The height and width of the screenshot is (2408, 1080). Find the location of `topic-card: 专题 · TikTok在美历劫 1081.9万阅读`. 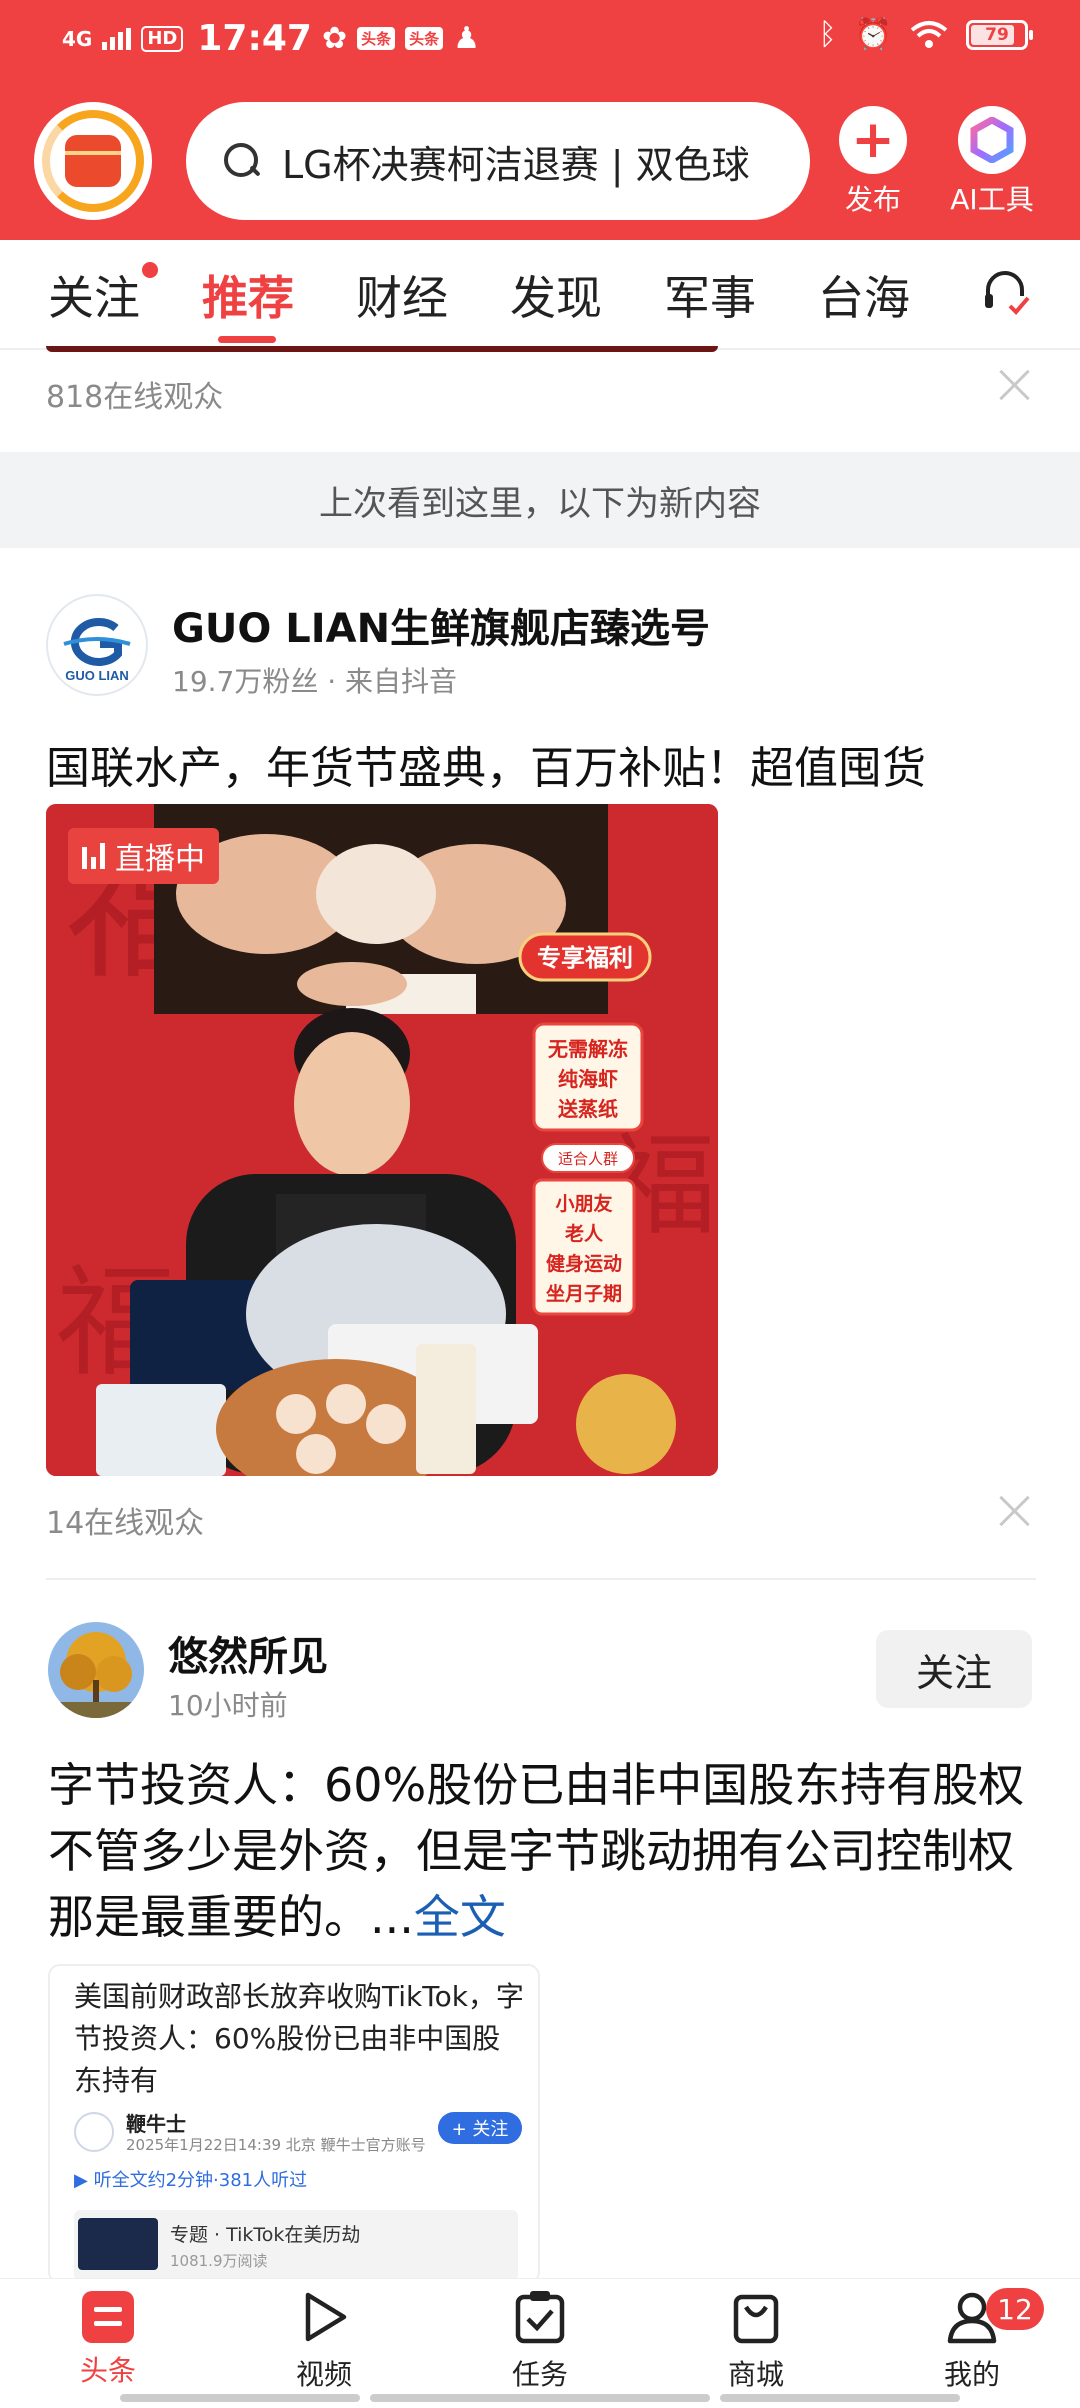

topic-card: 专题 · TikTok在美历劫 1081.9万阅读 is located at coordinates (296, 2246).